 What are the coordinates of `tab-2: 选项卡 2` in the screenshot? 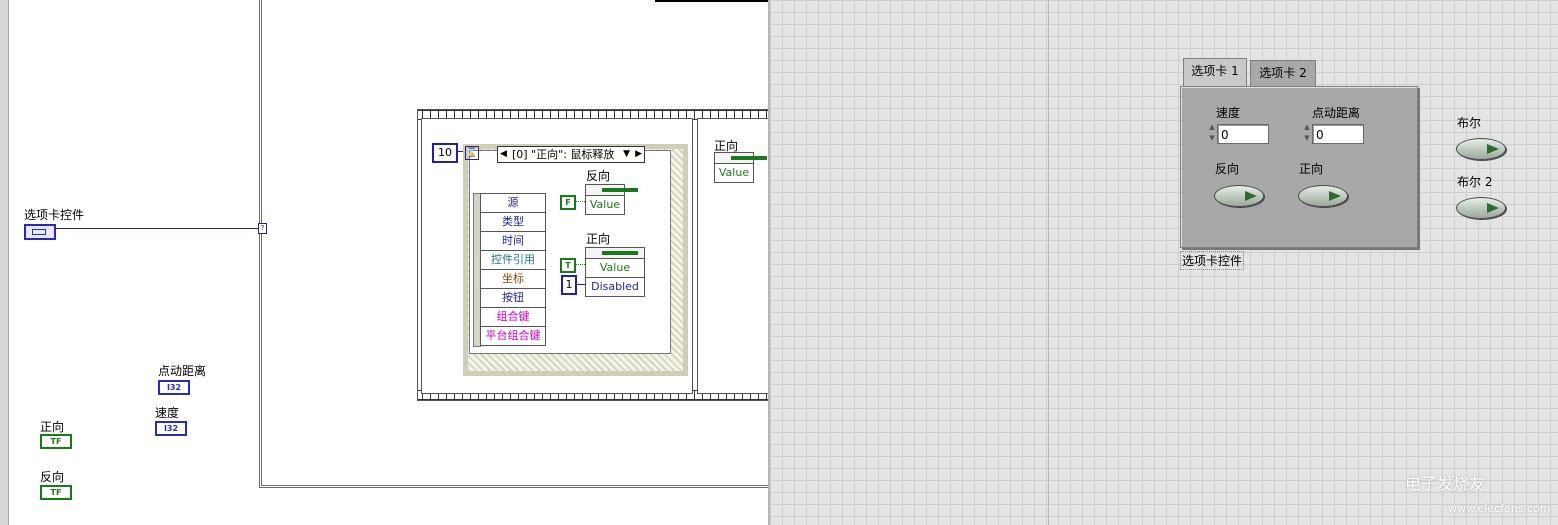 It's located at (1283, 73).